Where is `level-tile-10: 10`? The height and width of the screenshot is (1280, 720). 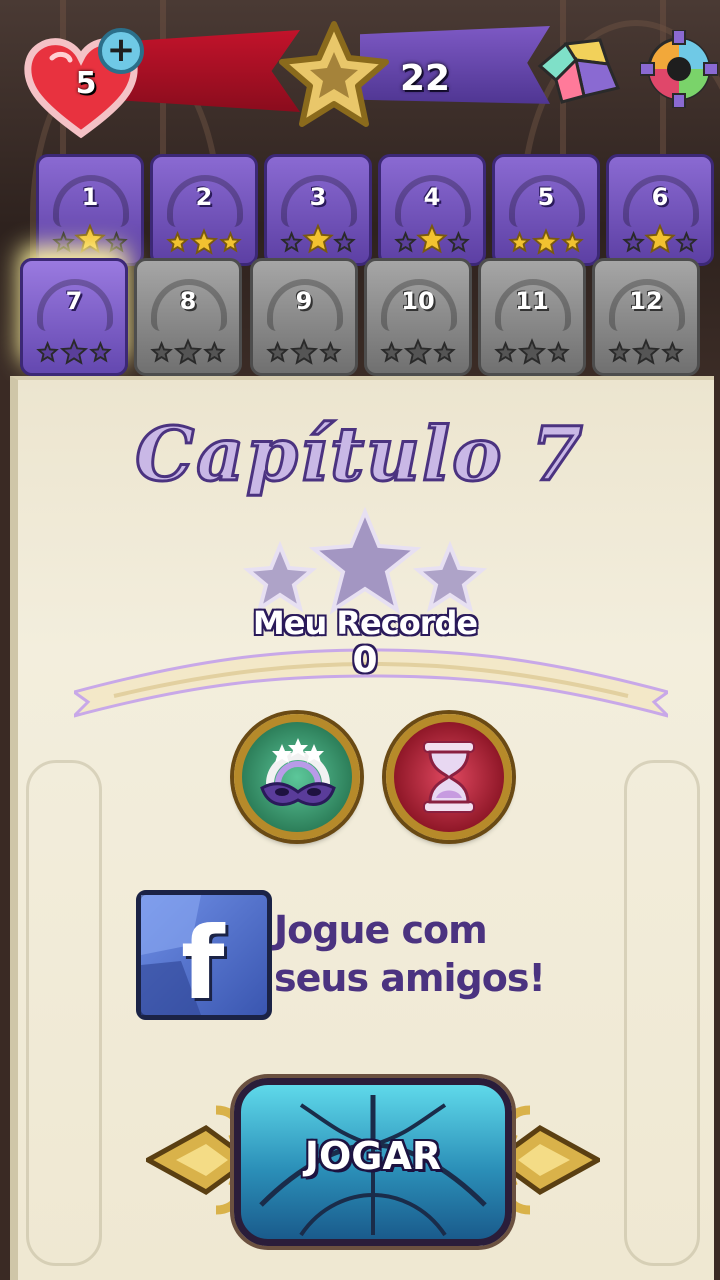
level-tile-10: 10 is located at coordinates (418, 317).